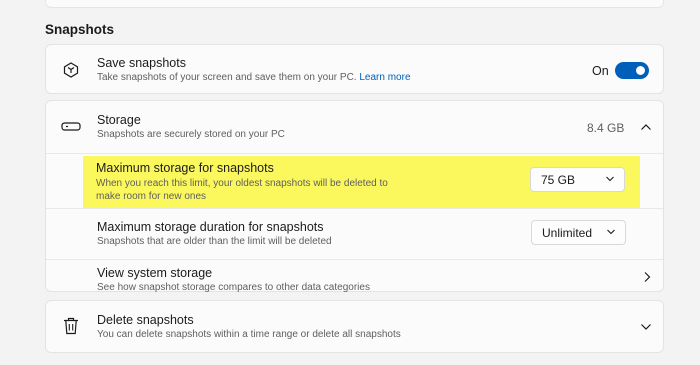 Image resolution: width=700 pixels, height=365 pixels. I want to click on max-duration-selected: Unlimited, so click(567, 233).